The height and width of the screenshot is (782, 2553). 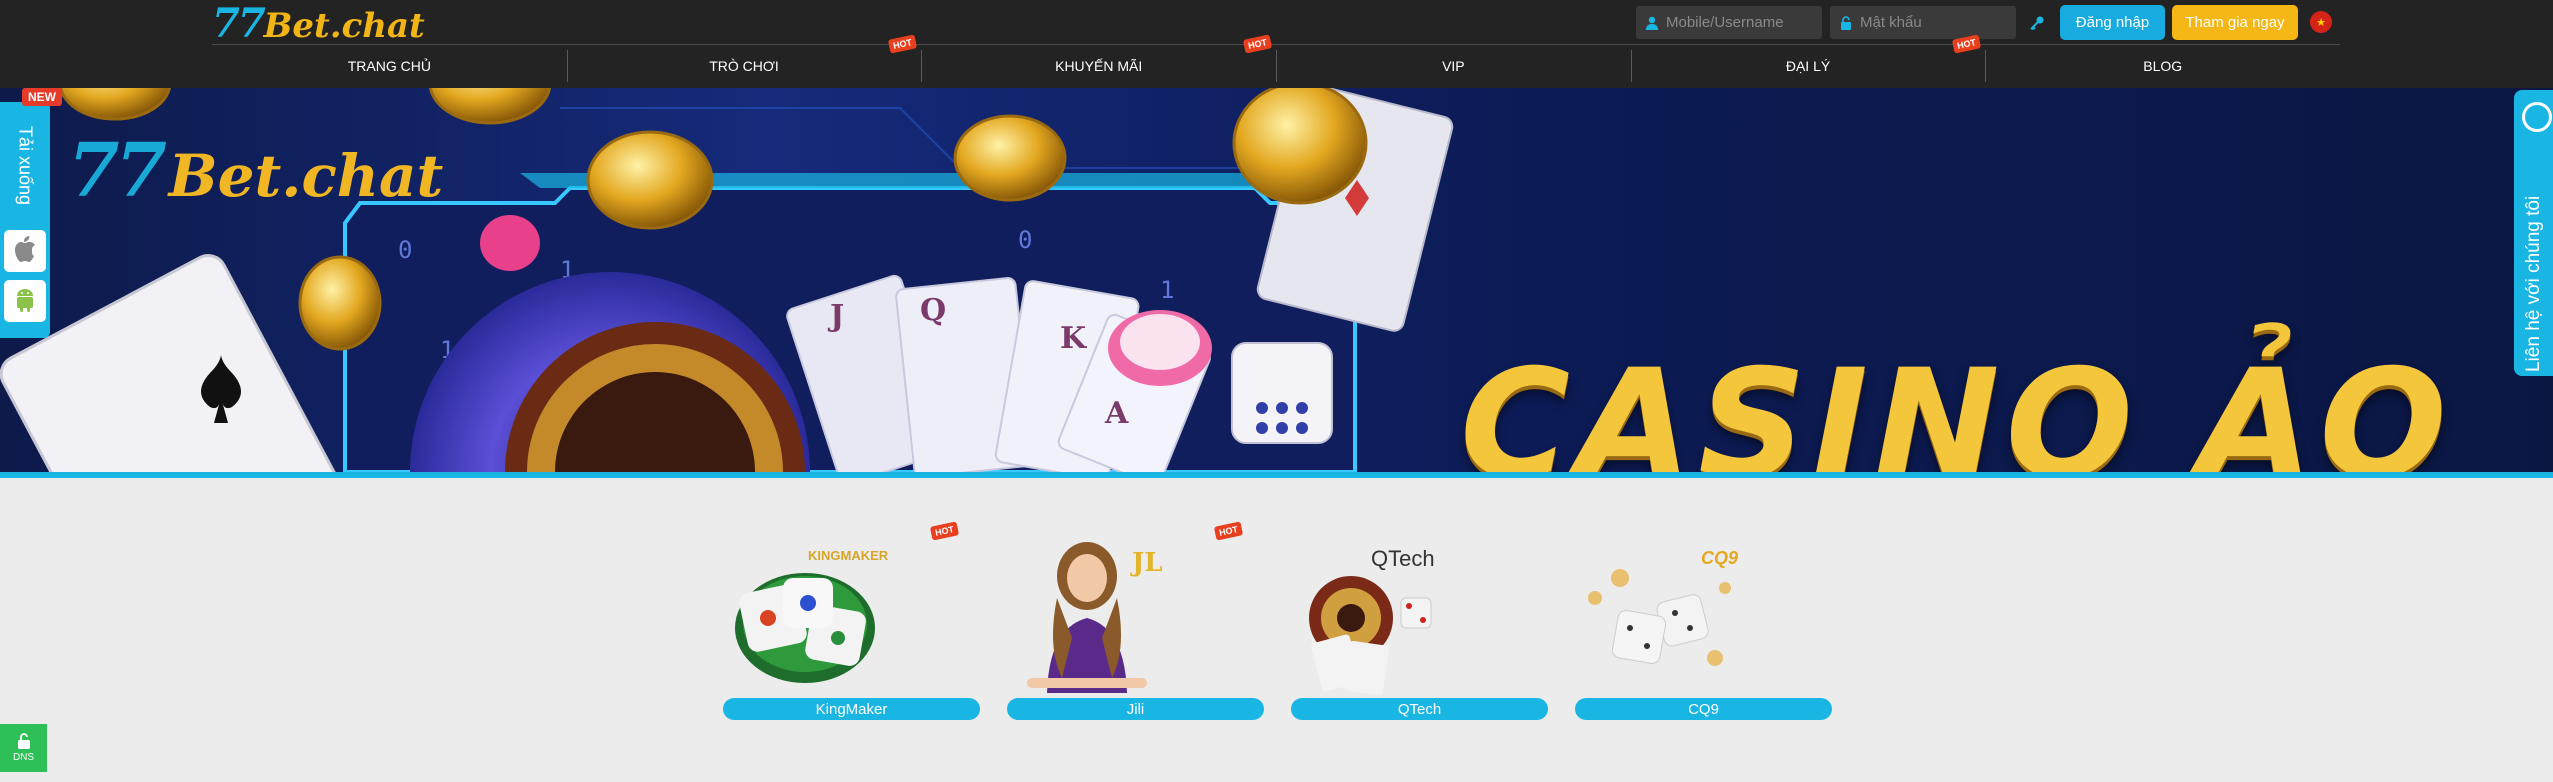 What do you see at coordinates (1652, 23) in the screenshot?
I see `user-icon` at bounding box center [1652, 23].